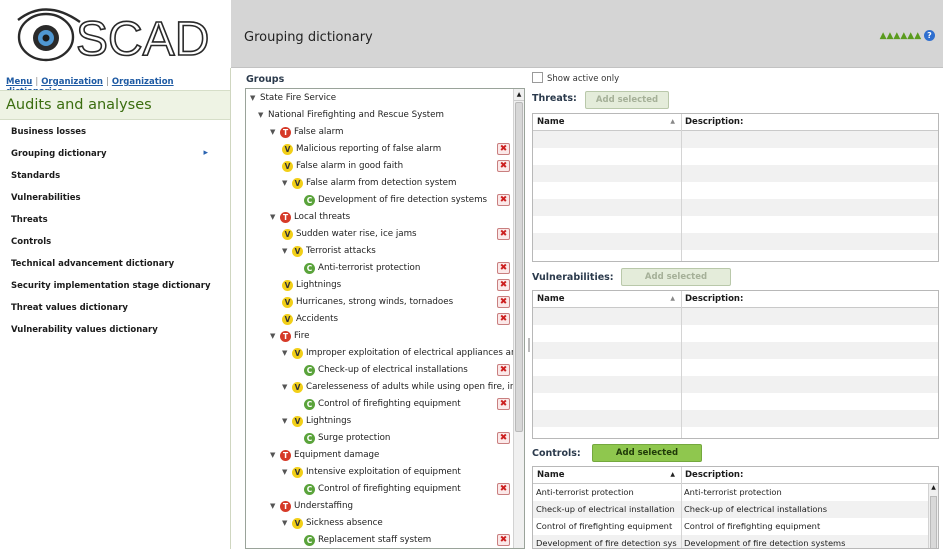 This screenshot has width=943, height=549. Describe the element at coordinates (115, 155) in the screenshot. I see `sidebar-item-grouping-dictionary: Grouping dictionary ▸` at that location.